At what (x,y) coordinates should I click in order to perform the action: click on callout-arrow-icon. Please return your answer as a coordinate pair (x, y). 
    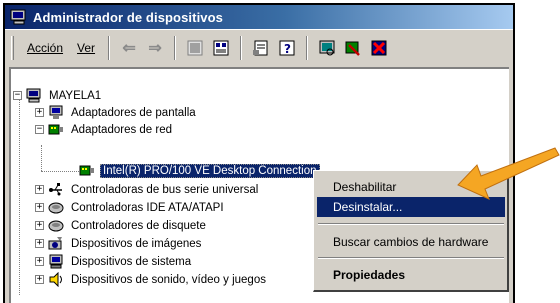
    Looking at the image, I should click on (508, 173).